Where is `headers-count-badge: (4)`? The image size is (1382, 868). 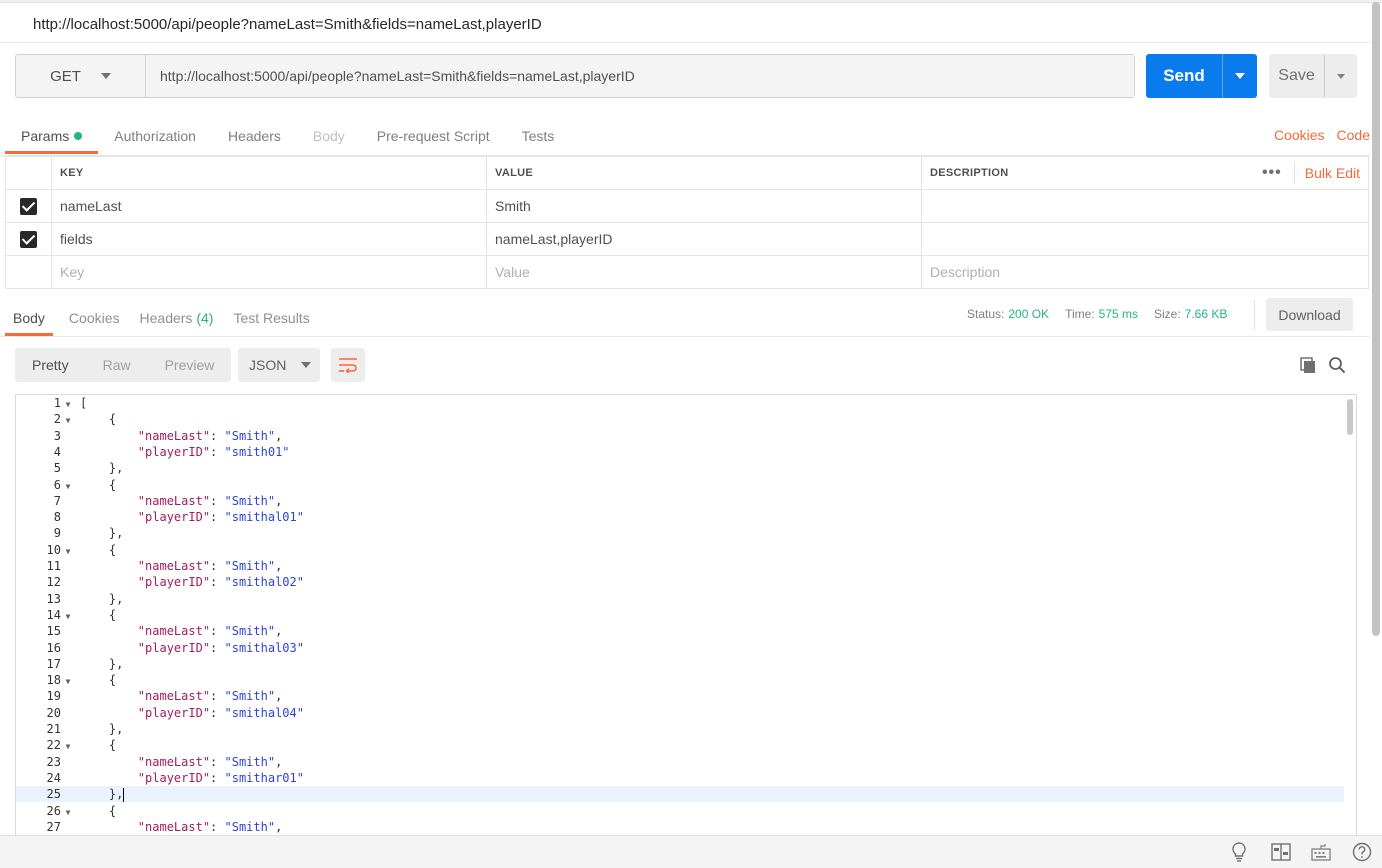
headers-count-badge: (4) is located at coordinates (205, 318).